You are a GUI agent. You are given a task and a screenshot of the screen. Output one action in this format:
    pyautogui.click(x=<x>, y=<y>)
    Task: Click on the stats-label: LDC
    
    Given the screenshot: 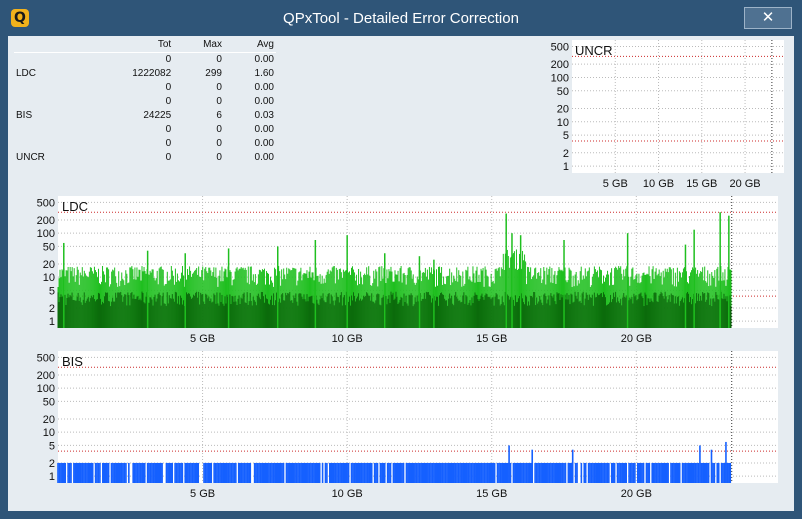 What is the action you would take?
    pyautogui.click(x=26, y=73)
    